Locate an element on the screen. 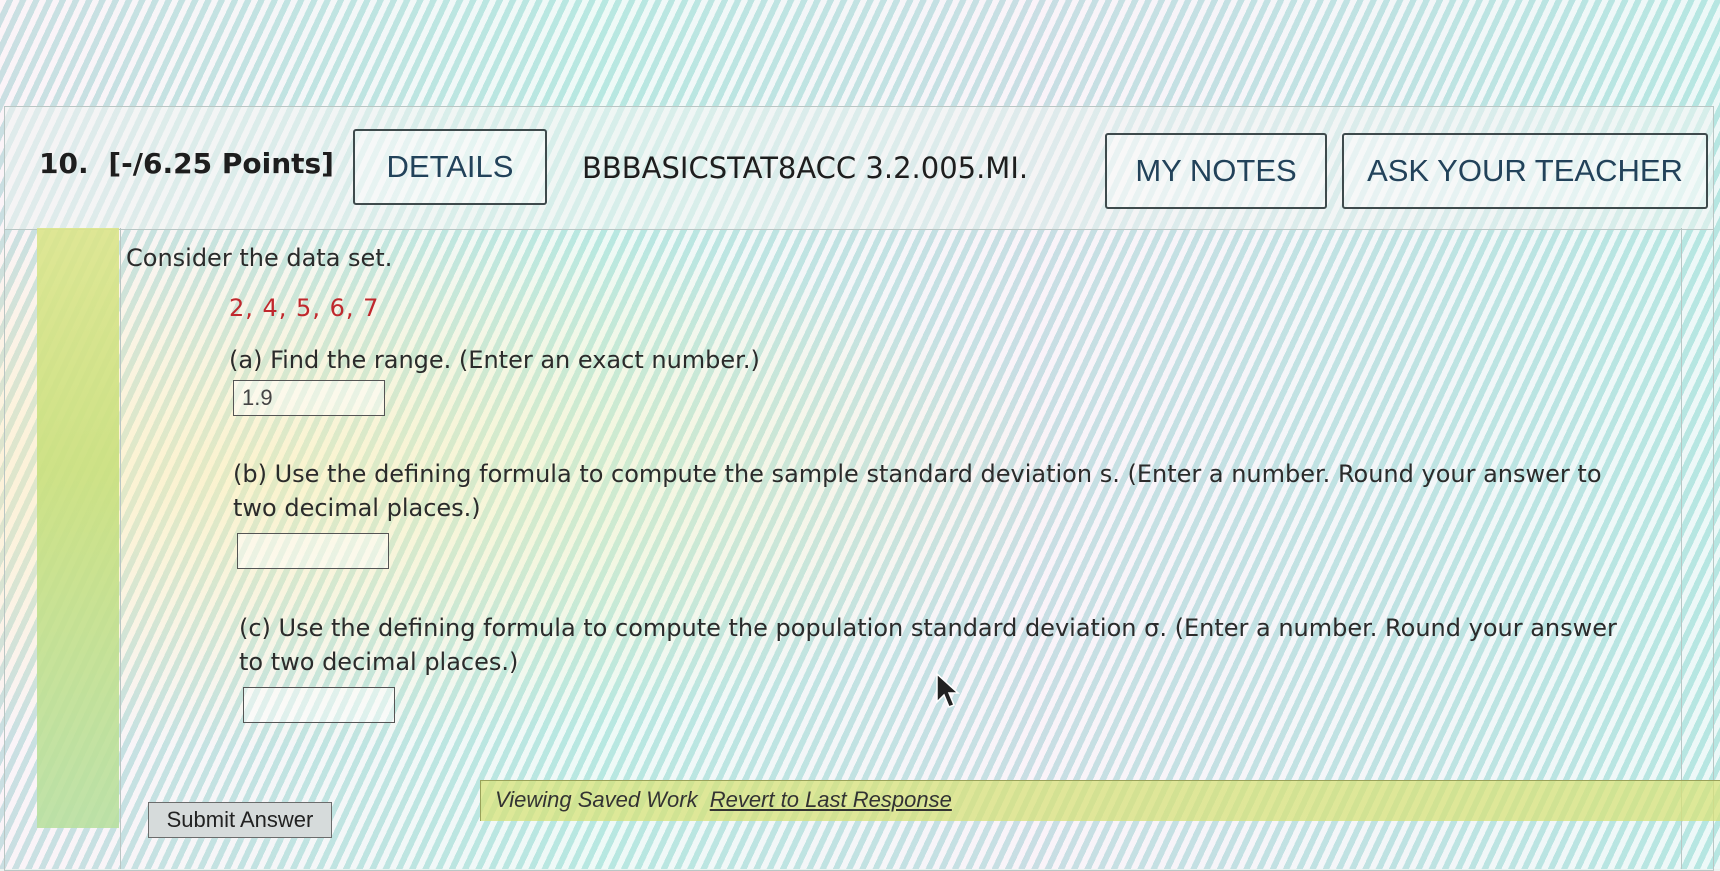 The width and height of the screenshot is (1720, 871). question-number: 10. is located at coordinates (64, 163).